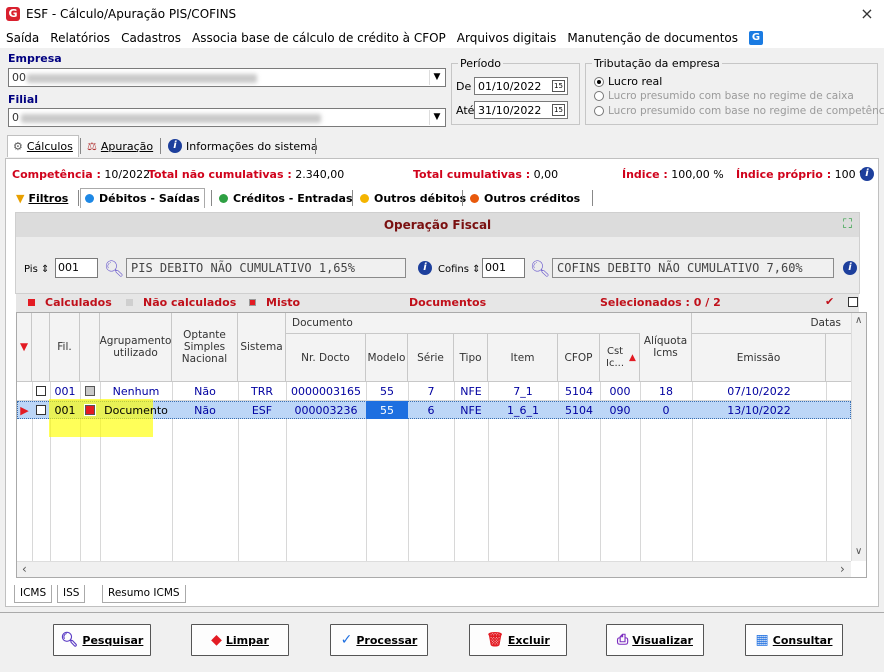  What do you see at coordinates (842, 569) in the screenshot?
I see `scroll-right-icon: ›` at bounding box center [842, 569].